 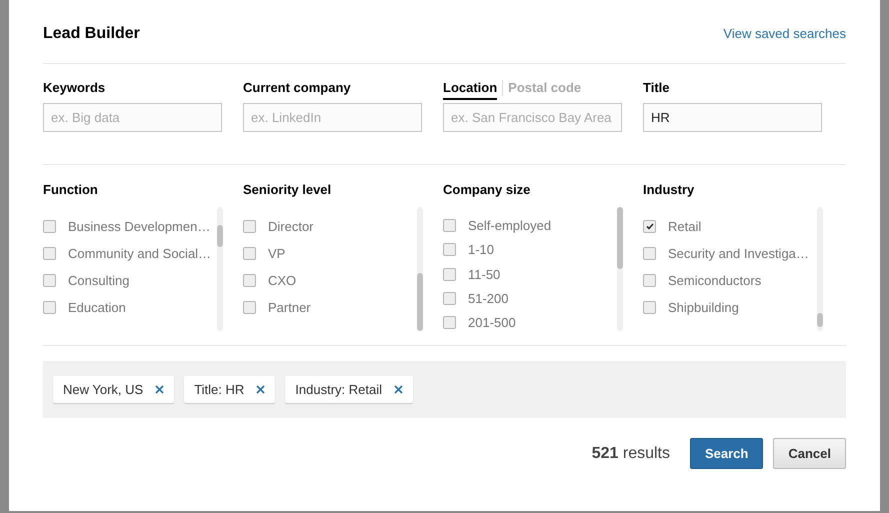 I want to click on field-label: Current company, so click(x=297, y=88).